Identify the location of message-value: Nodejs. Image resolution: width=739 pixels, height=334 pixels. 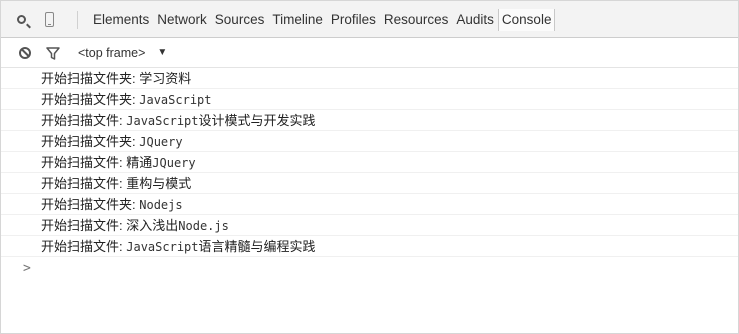
(161, 205).